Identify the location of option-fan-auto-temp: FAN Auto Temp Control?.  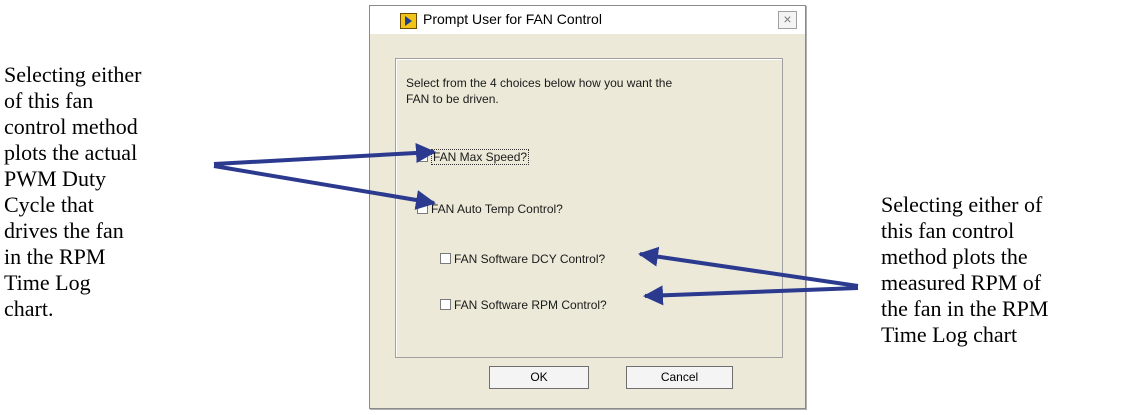
(490, 208).